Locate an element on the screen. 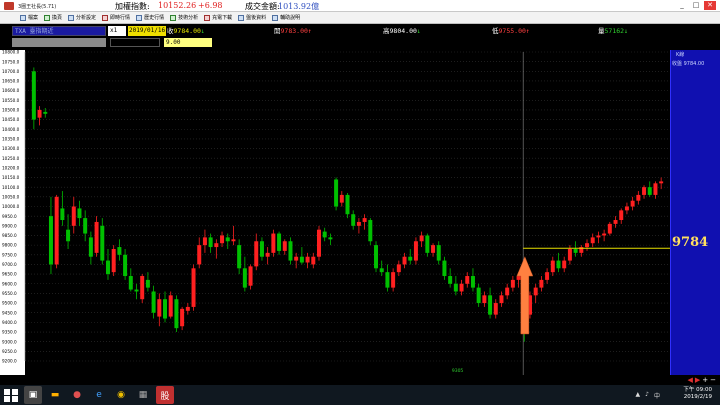 Image resolution: width=720 pixels, height=405 pixels. menu-item-technical: 技術分析 is located at coordinates (184, 17).